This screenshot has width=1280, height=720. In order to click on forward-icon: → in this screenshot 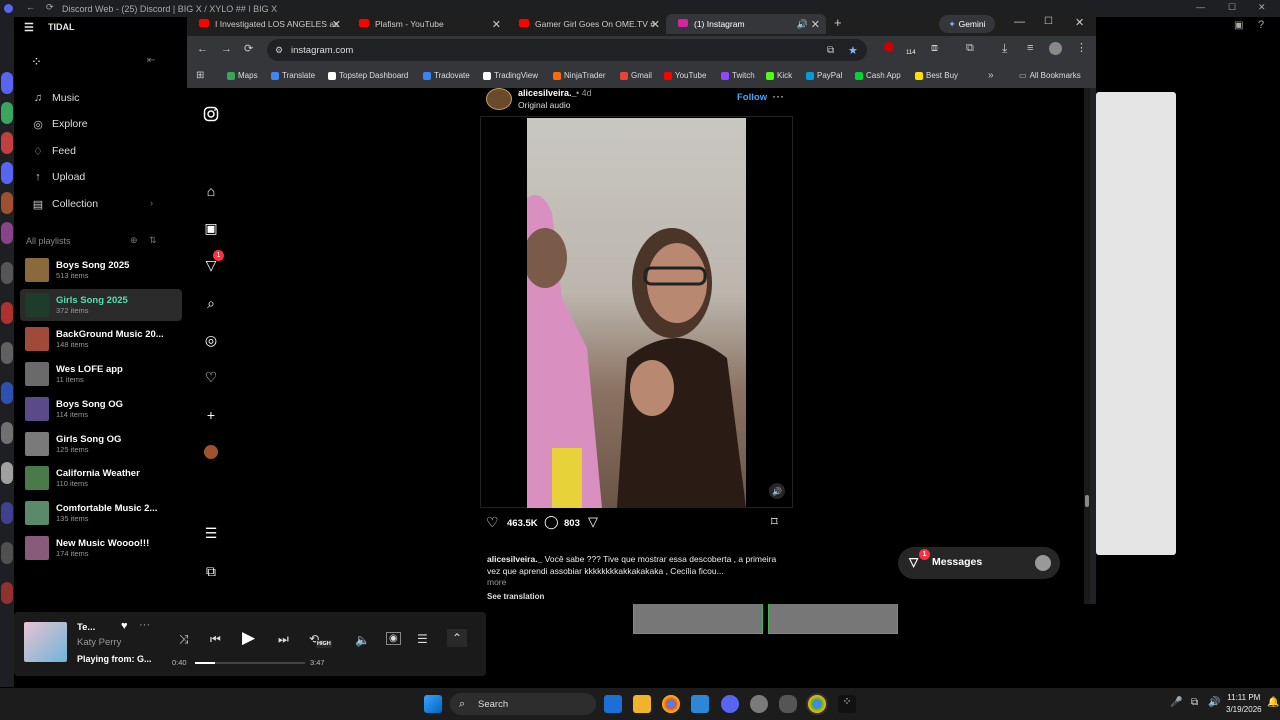, I will do `click(226, 49)`.